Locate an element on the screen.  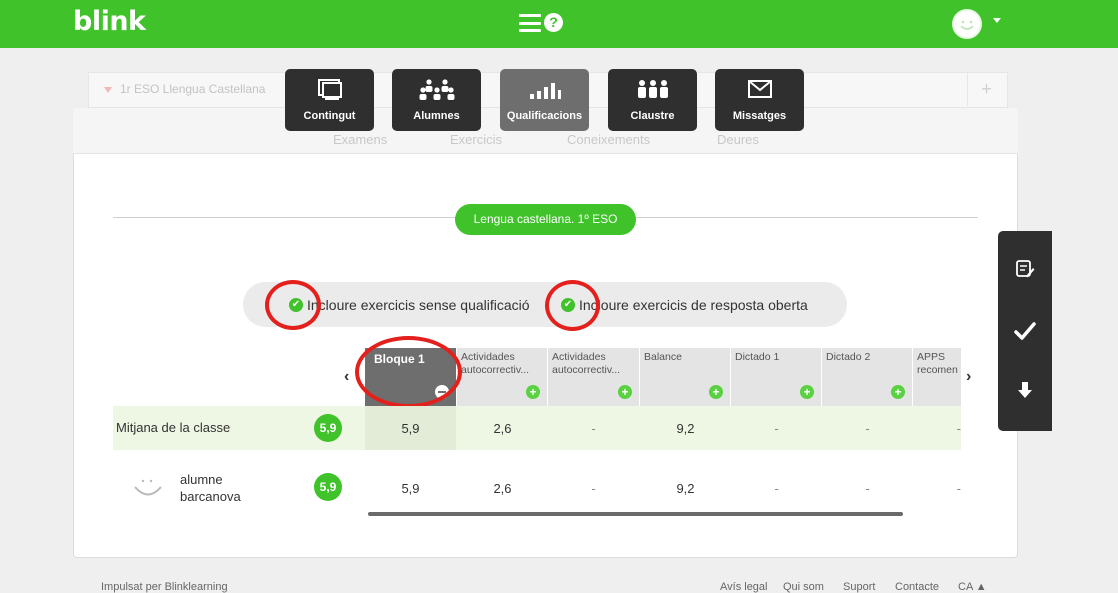
confirm-button is located at coordinates (1025, 331).